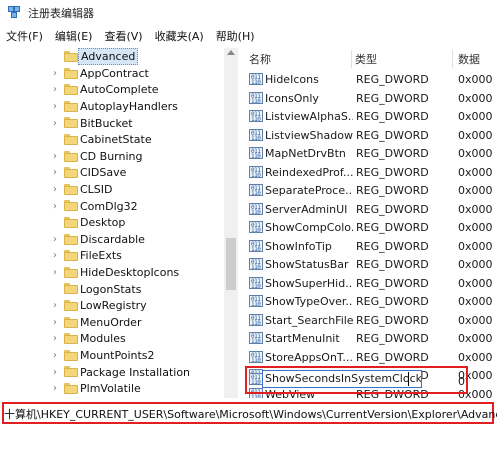 Image resolution: width=497 pixels, height=455 pixels. What do you see at coordinates (235, 37) in the screenshot?
I see `menu-help: 帮助(H)` at bounding box center [235, 37].